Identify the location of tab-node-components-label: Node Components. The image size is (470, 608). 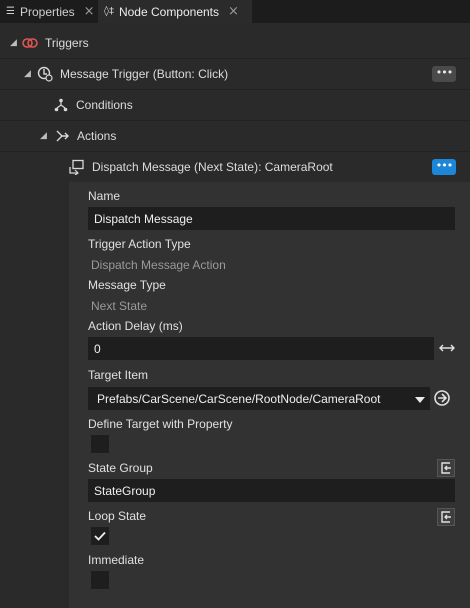
(169, 11).